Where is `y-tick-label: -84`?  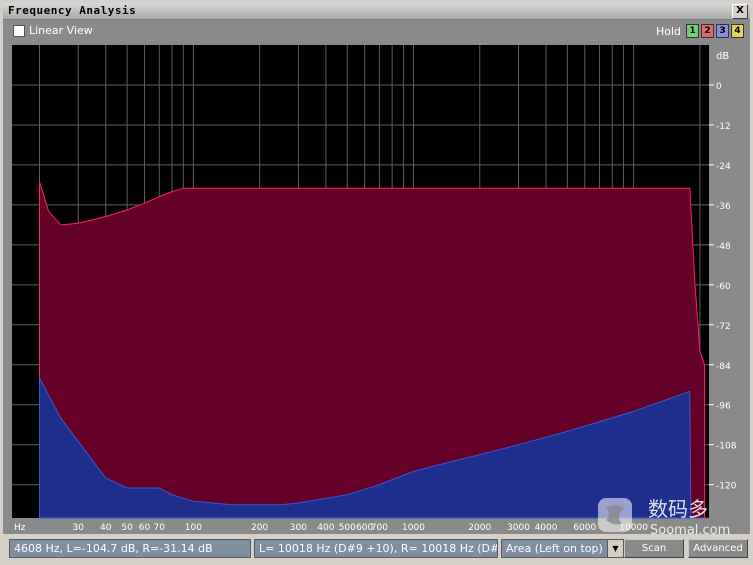
y-tick-label: -84 is located at coordinates (723, 367).